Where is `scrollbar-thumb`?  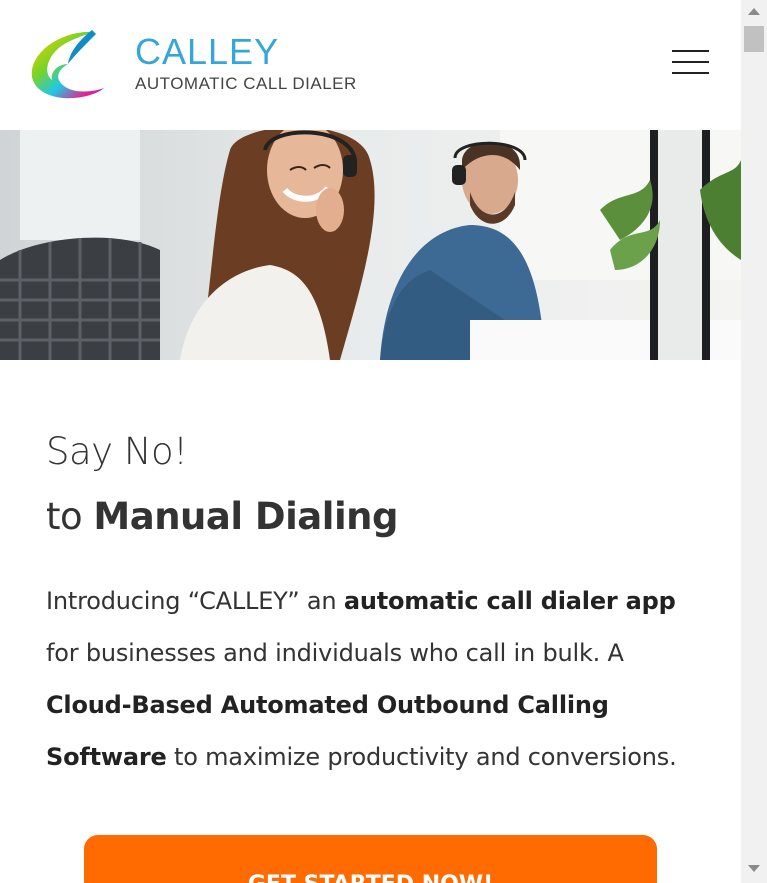 scrollbar-thumb is located at coordinates (754, 39).